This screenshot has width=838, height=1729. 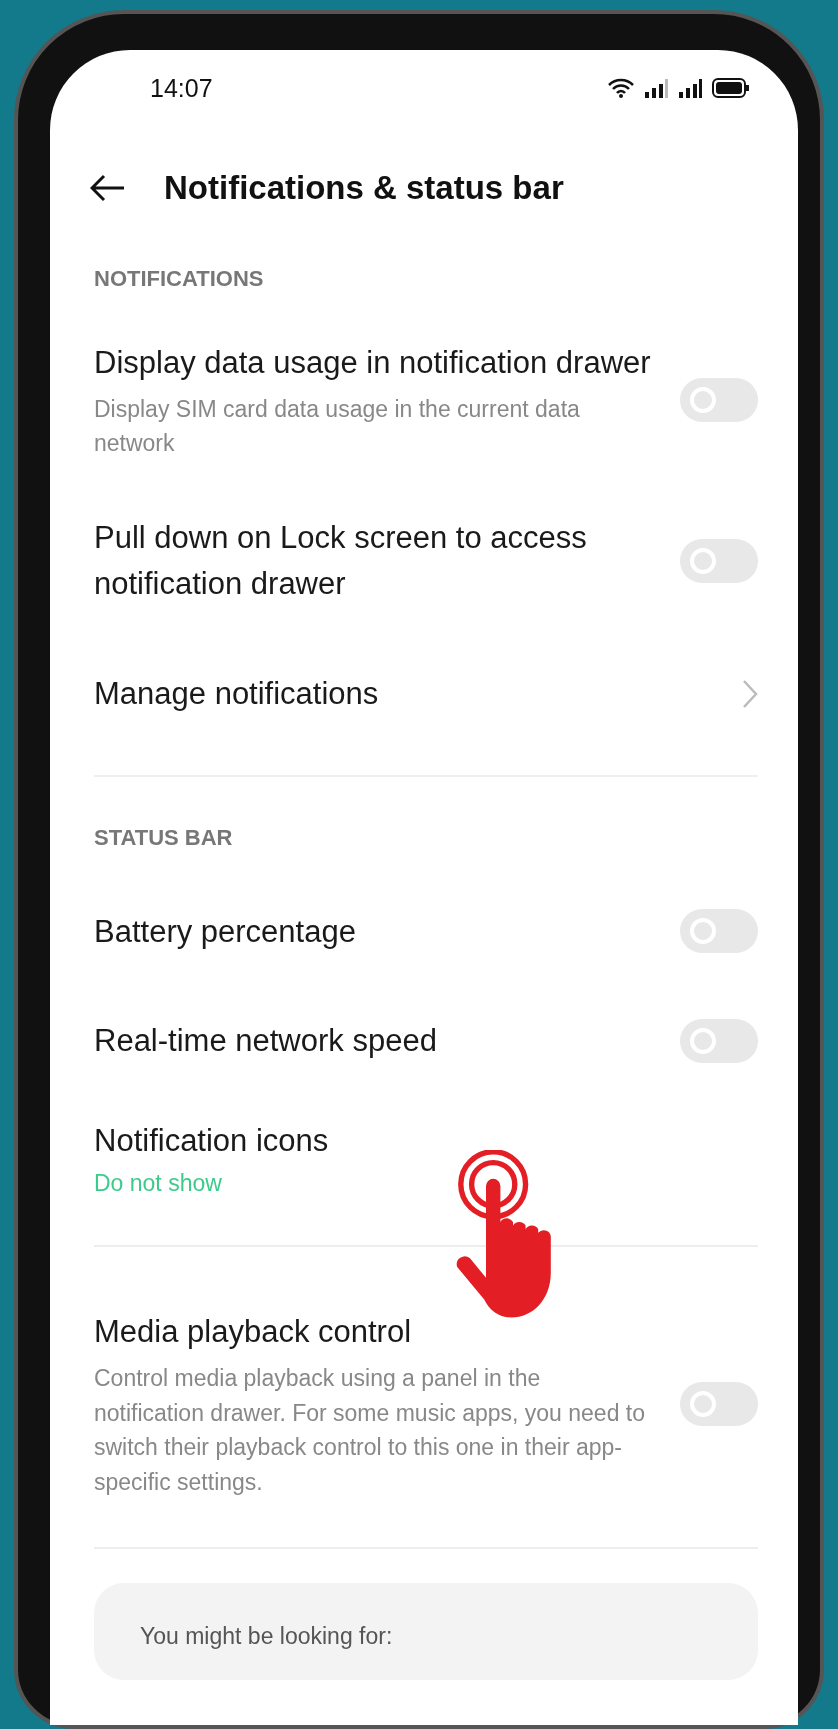 What do you see at coordinates (225, 931) in the screenshot?
I see `setting-title: Battery percentage` at bounding box center [225, 931].